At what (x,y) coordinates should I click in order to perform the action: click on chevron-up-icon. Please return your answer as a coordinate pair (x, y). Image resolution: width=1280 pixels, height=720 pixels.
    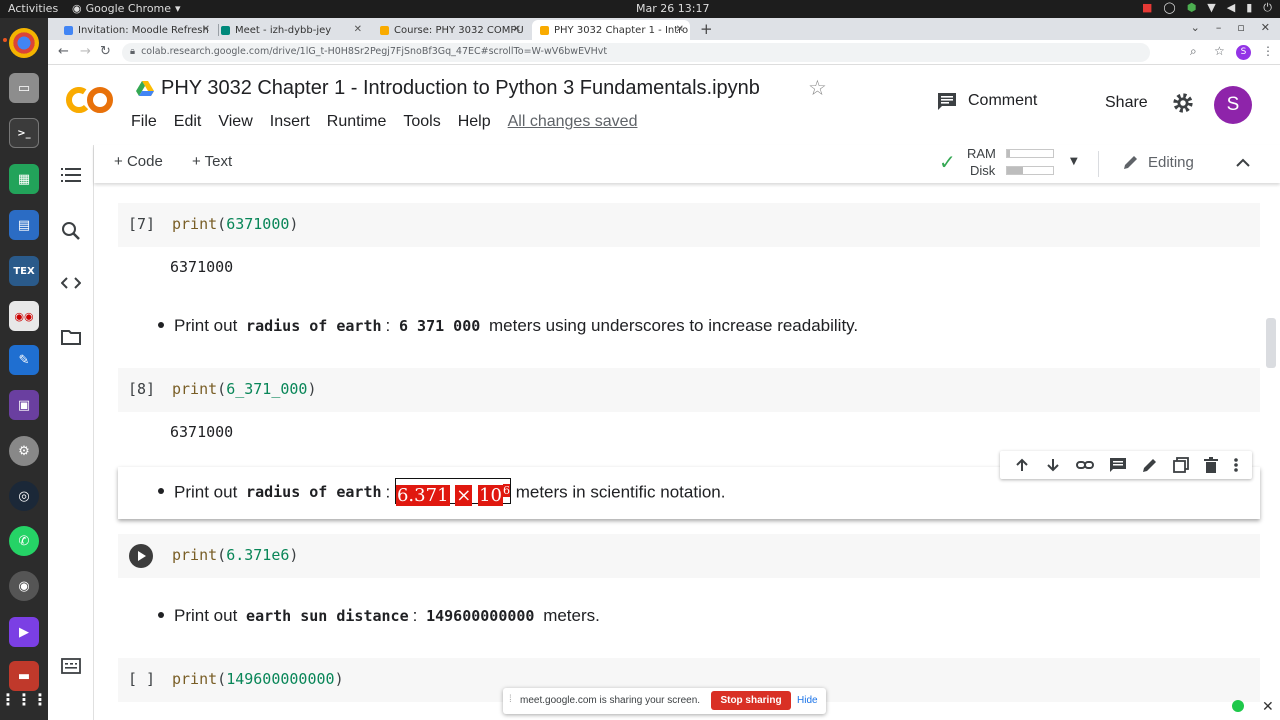
    Looking at the image, I should click on (1243, 163).